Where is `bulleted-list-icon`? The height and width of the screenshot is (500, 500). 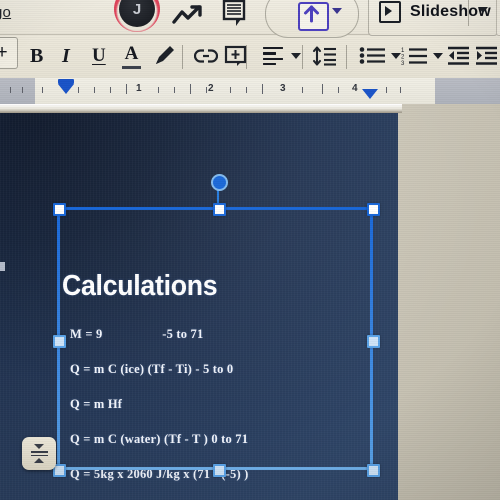
bulleted-list-icon is located at coordinates (373, 56).